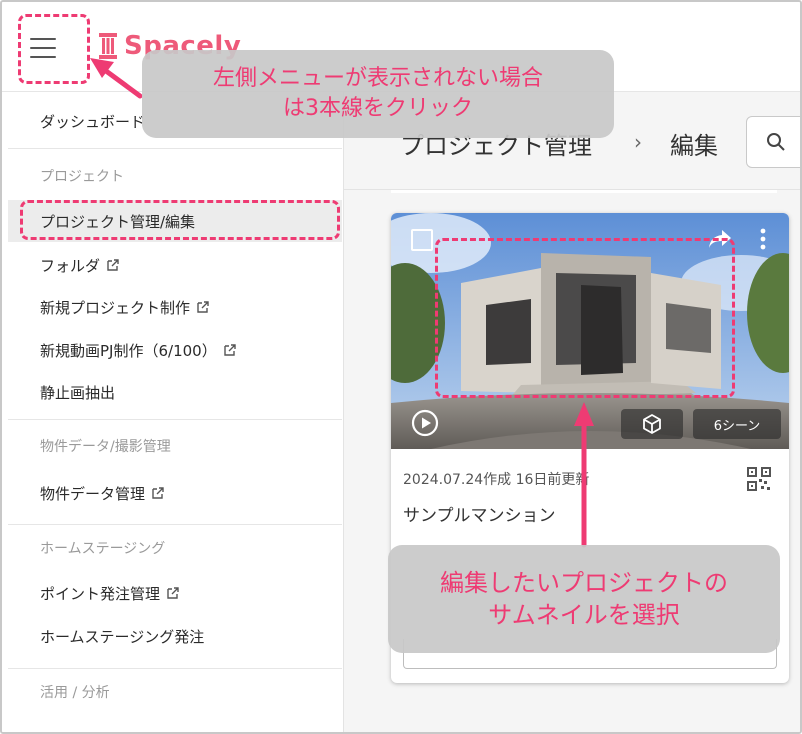 Image resolution: width=802 pixels, height=734 pixels. What do you see at coordinates (180, 220) in the screenshot?
I see `highlight-project-menu` at bounding box center [180, 220].